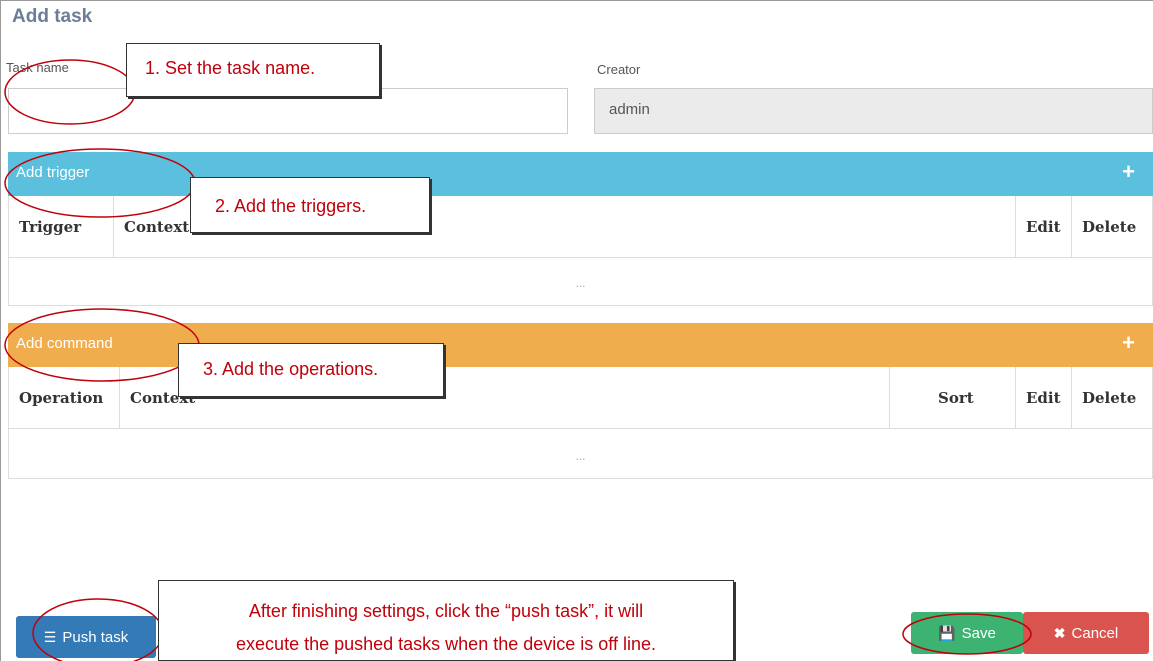 This screenshot has width=1153, height=661. I want to click on callout-step-2: 2. Add the triggers., so click(310, 205).